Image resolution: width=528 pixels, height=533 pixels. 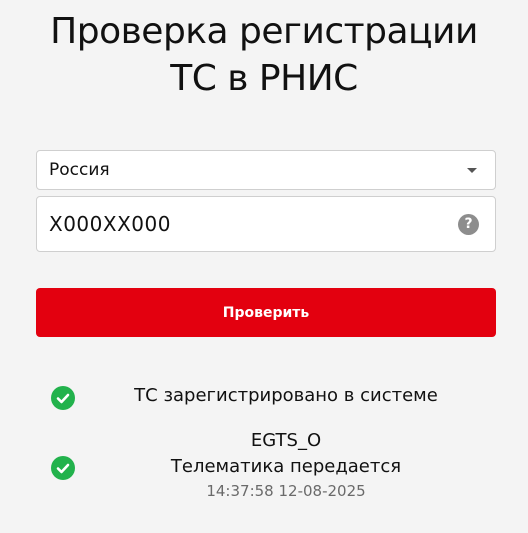 What do you see at coordinates (286, 491) in the screenshot?
I see `telematics-timestamp: 14:37:58 12-08-2025` at bounding box center [286, 491].